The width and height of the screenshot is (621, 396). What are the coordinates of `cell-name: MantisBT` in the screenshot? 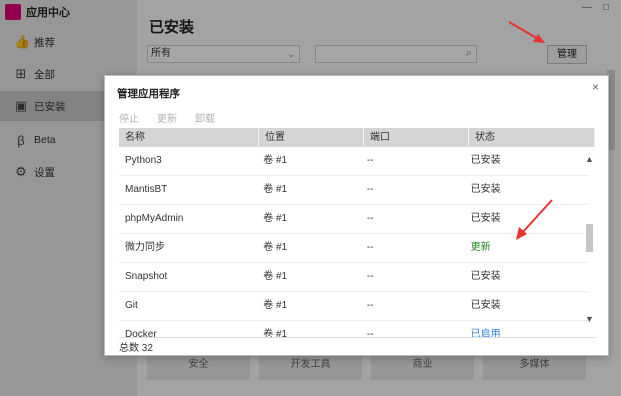 It's located at (146, 189).